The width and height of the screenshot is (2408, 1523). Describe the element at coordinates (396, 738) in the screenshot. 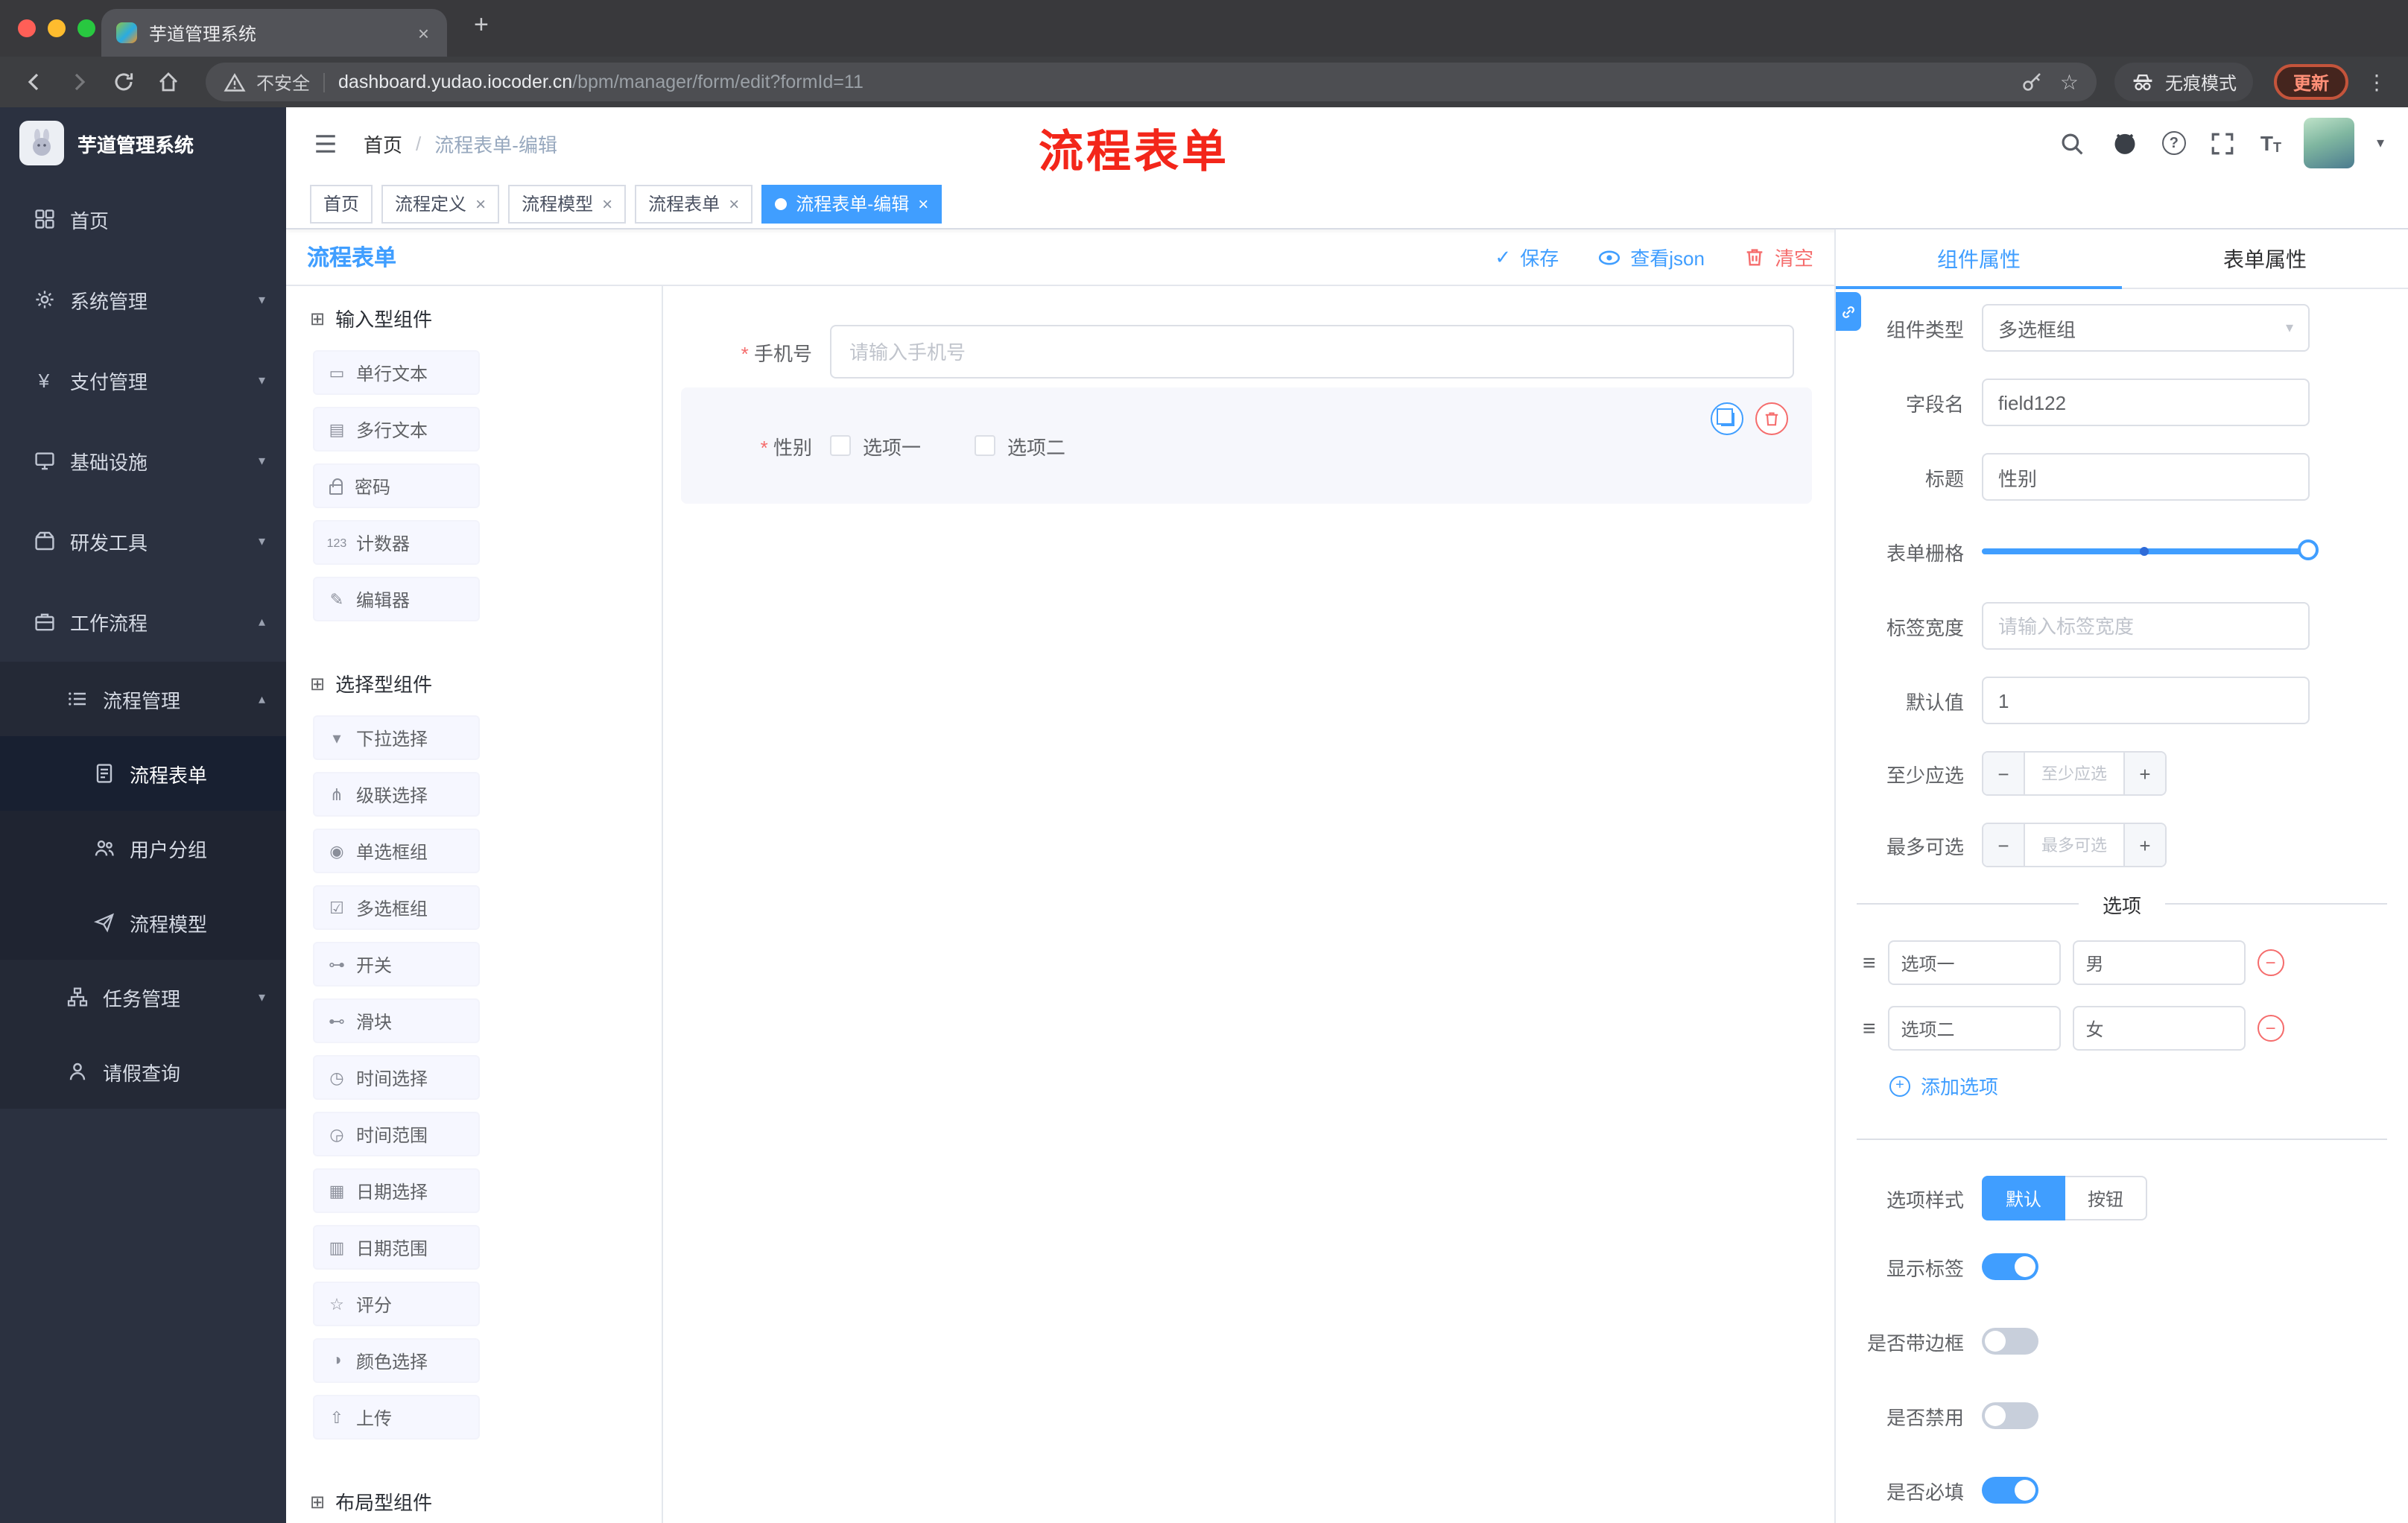

I see `library-item-dropdown-select: ▾ 下拉选择` at that location.